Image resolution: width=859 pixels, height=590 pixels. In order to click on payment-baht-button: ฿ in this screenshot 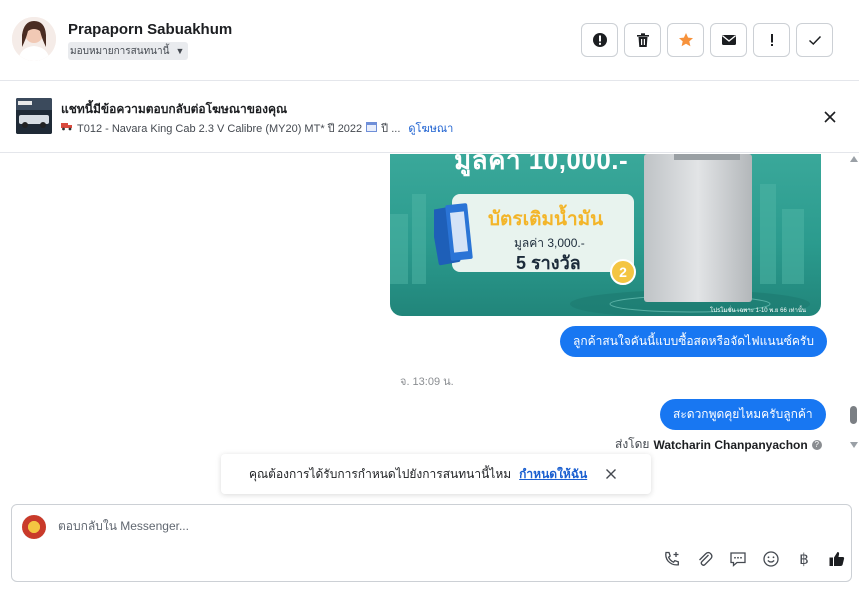, I will do `click(804, 559)`.